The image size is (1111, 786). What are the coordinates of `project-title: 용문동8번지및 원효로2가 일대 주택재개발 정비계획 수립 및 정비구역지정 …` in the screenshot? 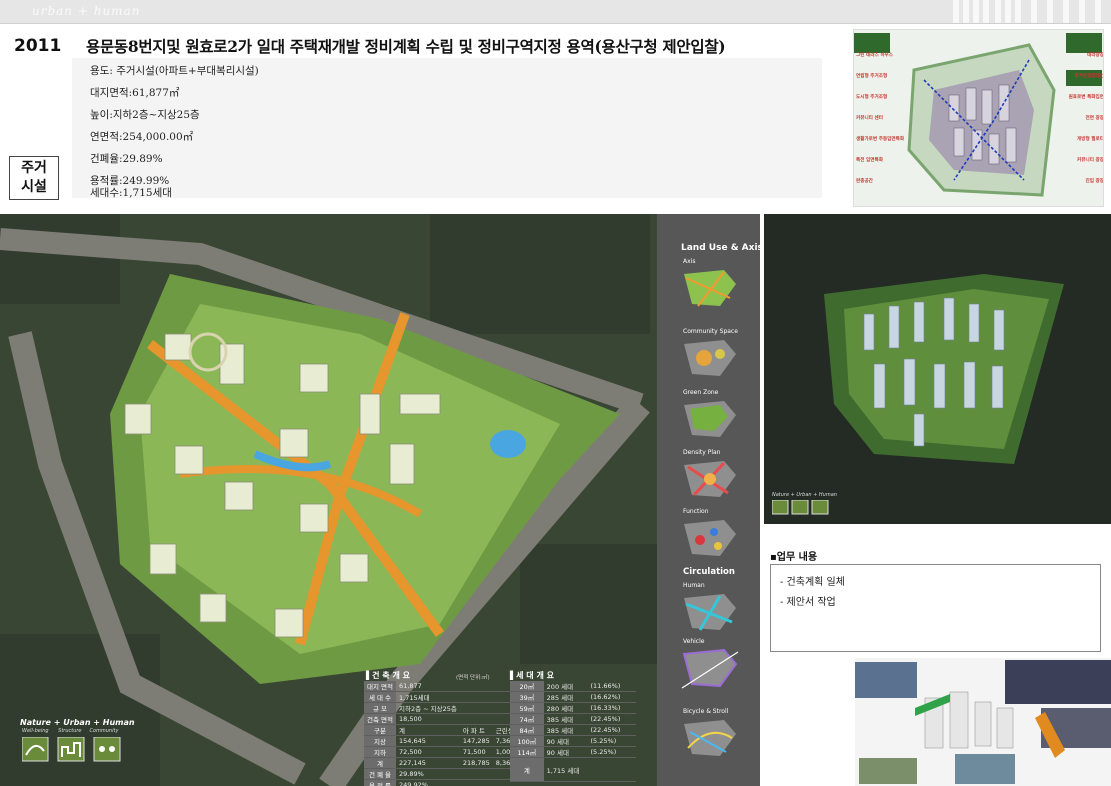 It's located at (406, 46).